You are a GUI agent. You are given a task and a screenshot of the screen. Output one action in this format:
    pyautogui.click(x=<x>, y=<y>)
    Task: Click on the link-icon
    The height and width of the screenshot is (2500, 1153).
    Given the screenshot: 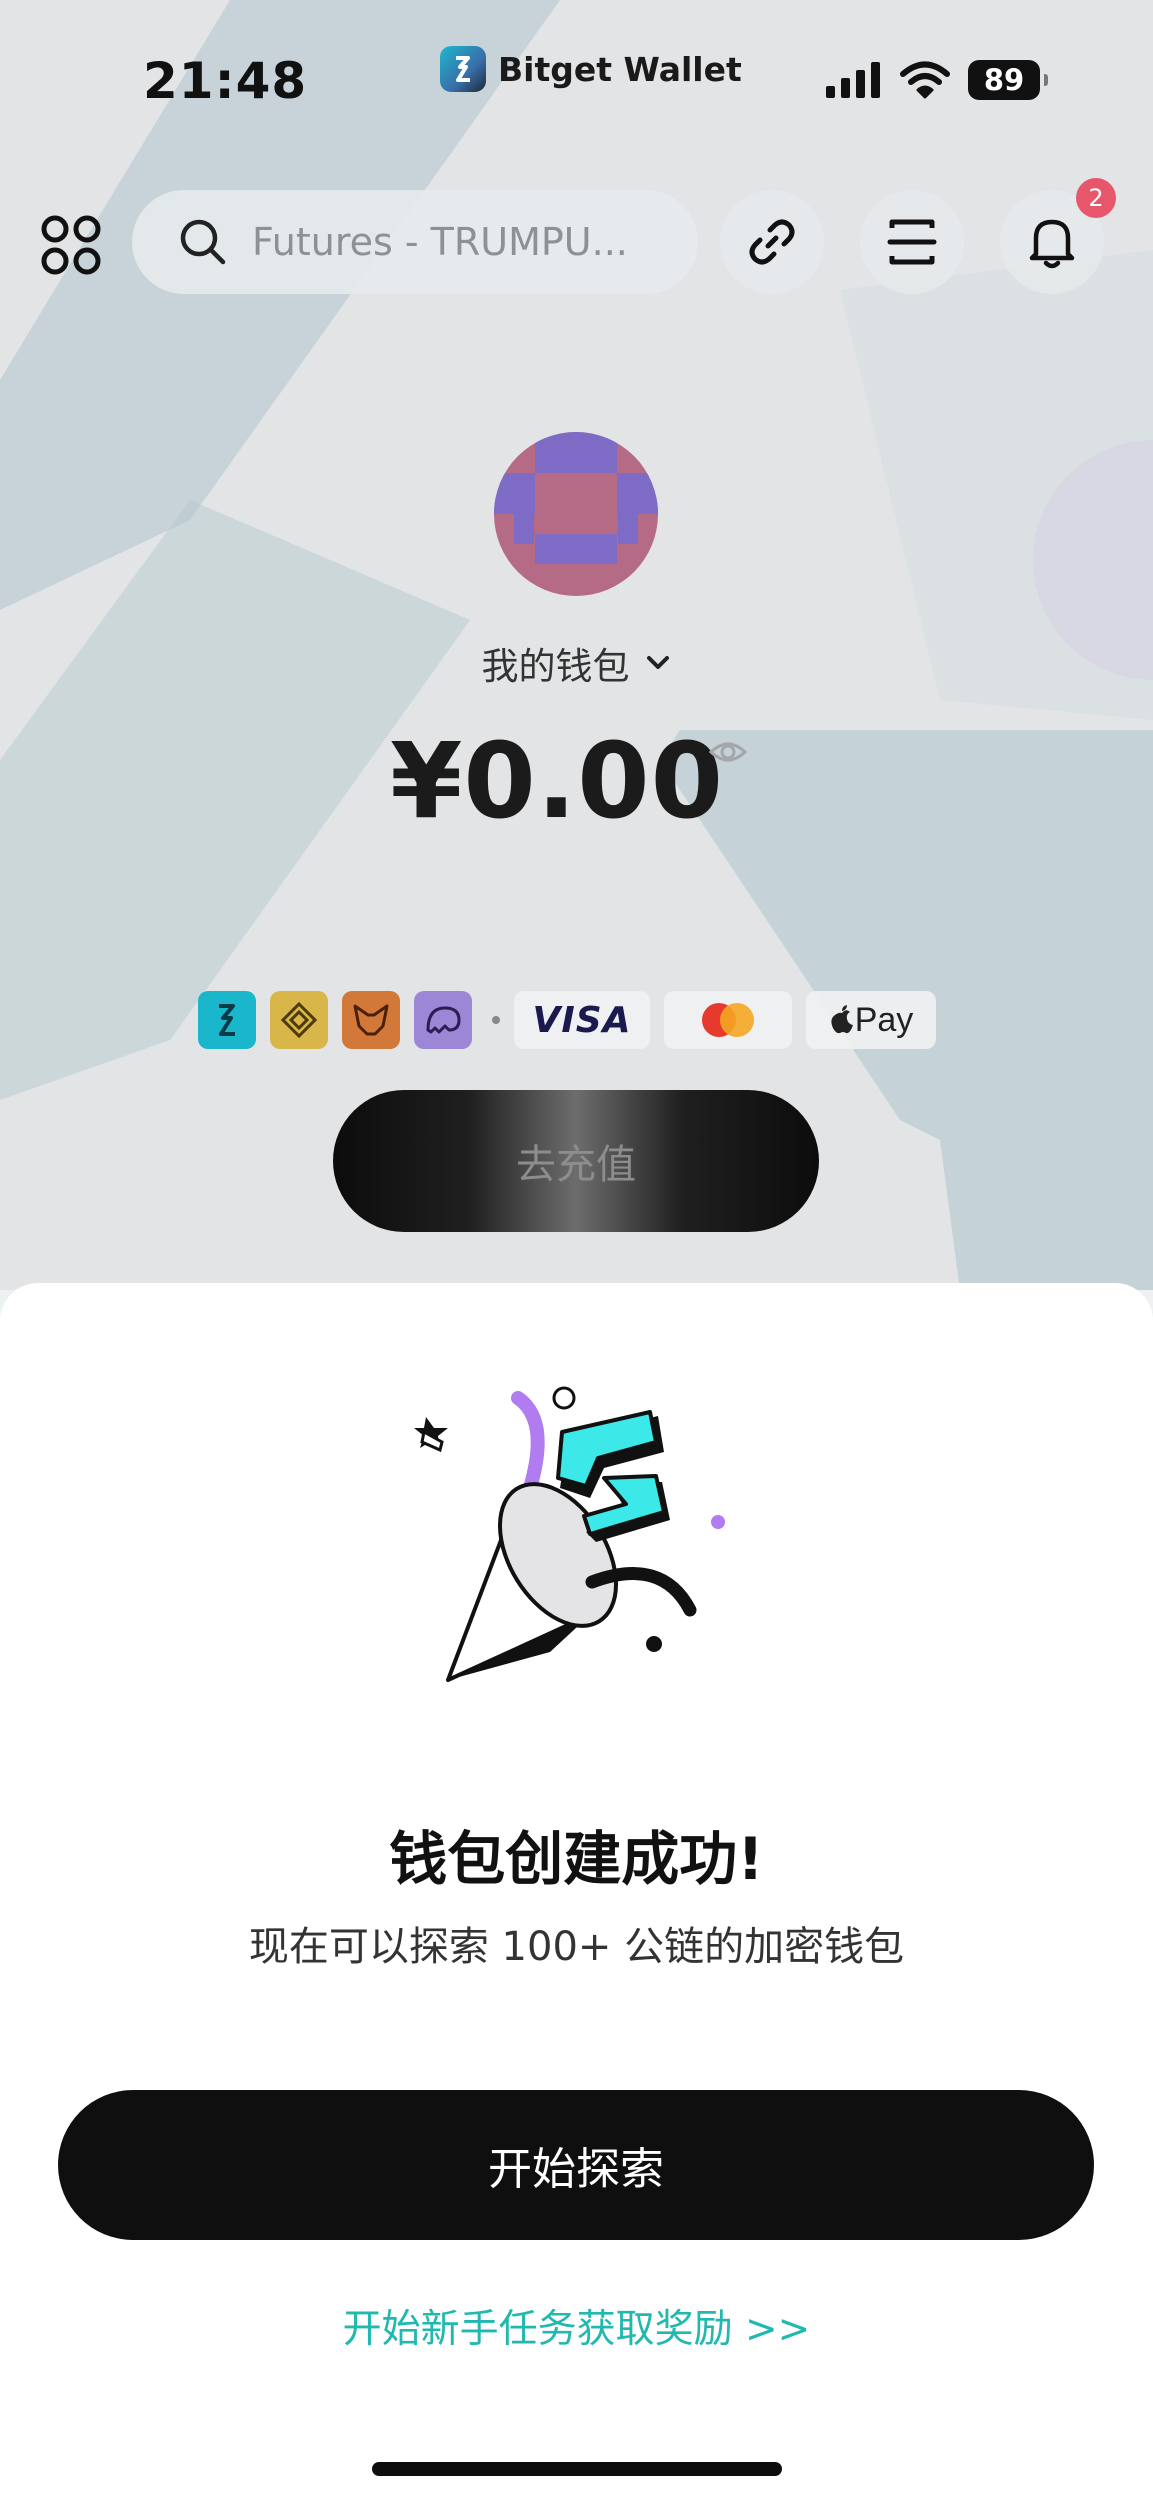 What is the action you would take?
    pyautogui.click(x=772, y=242)
    